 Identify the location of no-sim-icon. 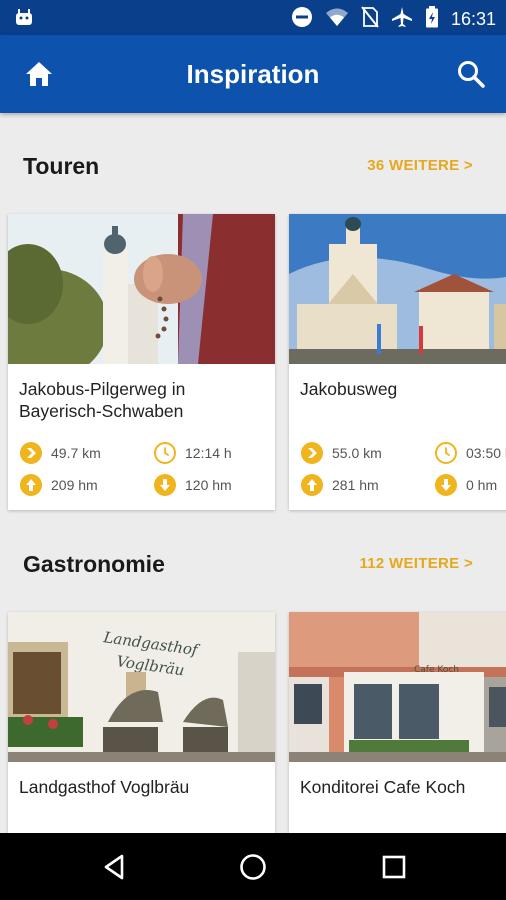
(370, 19).